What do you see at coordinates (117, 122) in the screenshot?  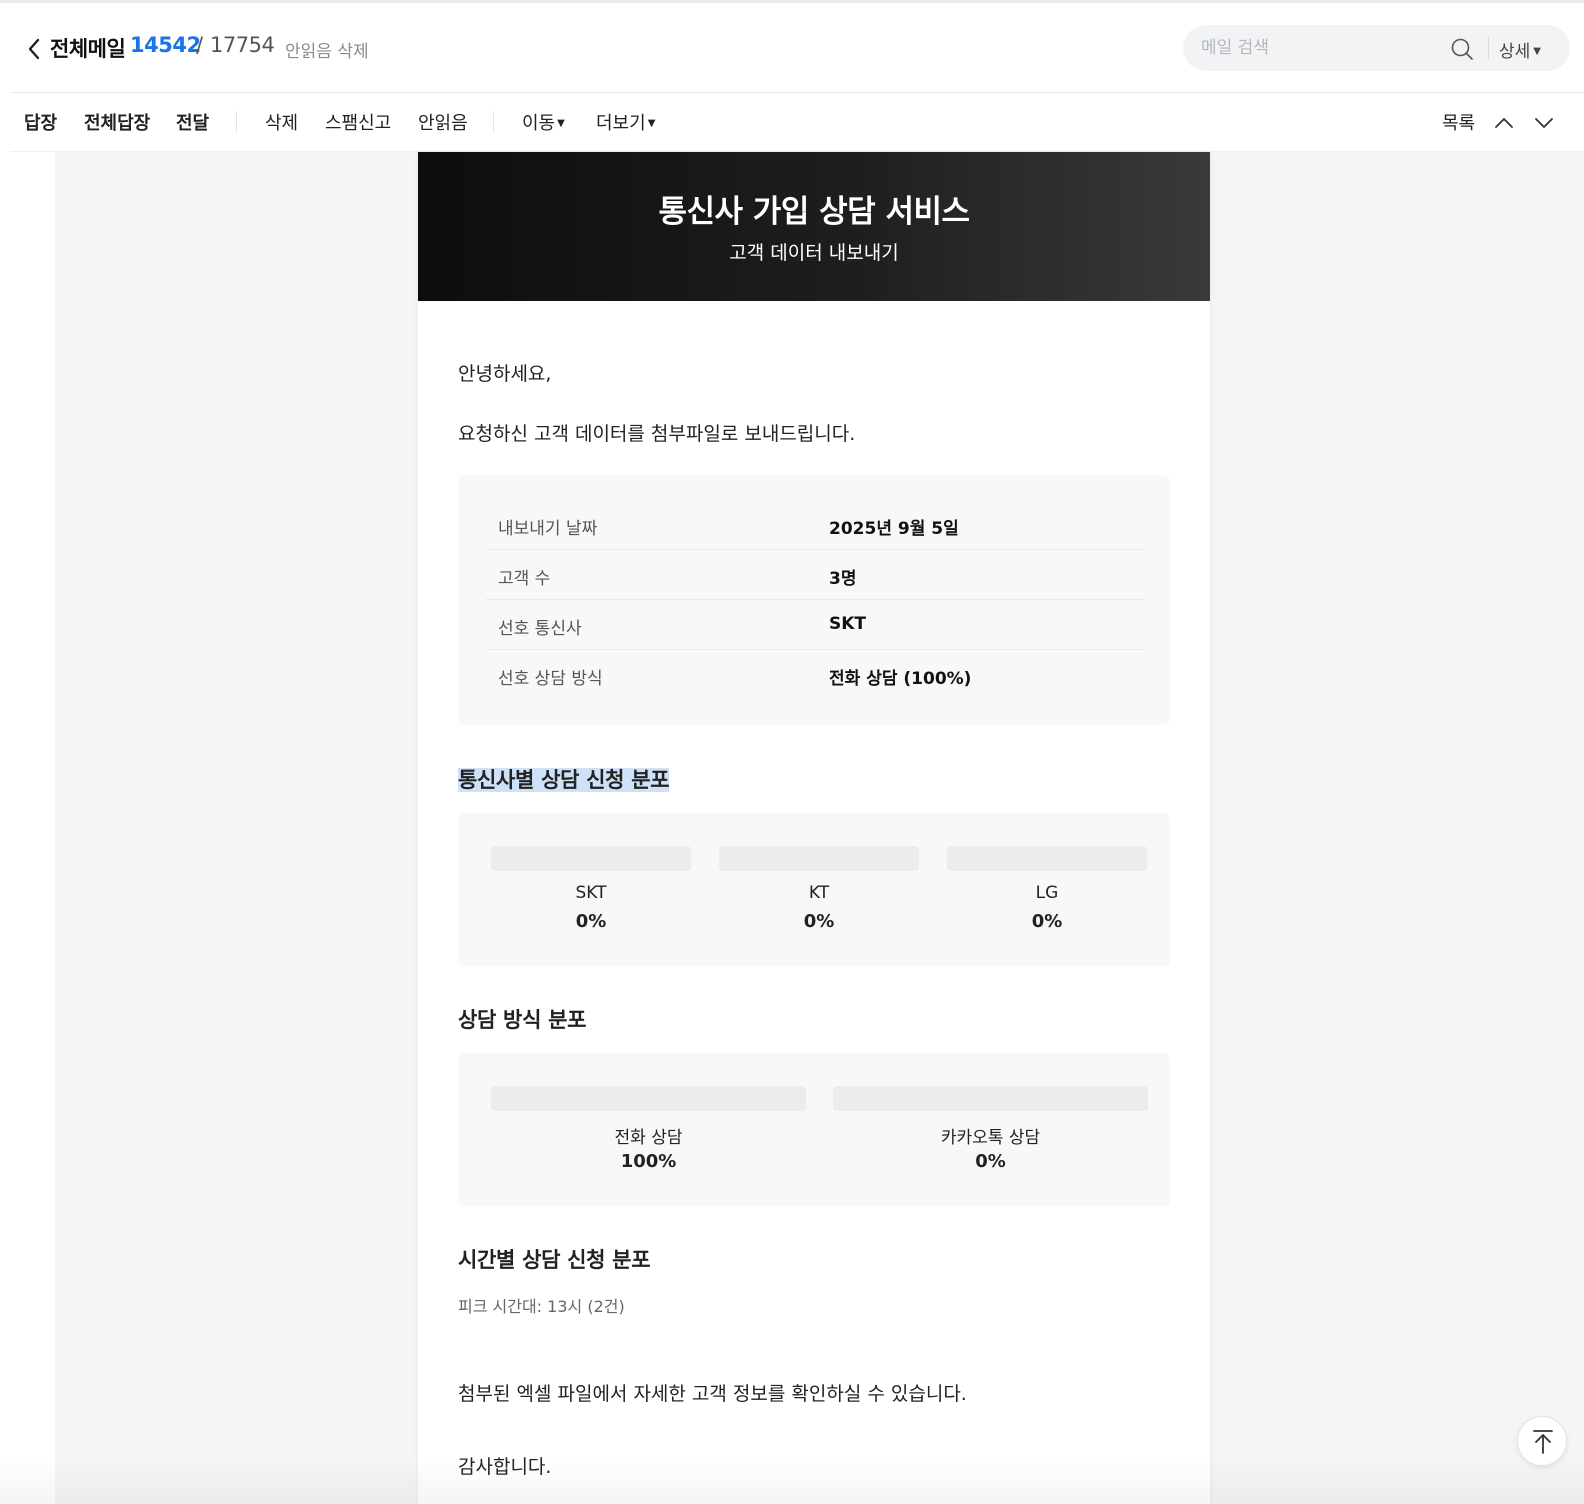 I see `reply-all-button: 전체답장` at bounding box center [117, 122].